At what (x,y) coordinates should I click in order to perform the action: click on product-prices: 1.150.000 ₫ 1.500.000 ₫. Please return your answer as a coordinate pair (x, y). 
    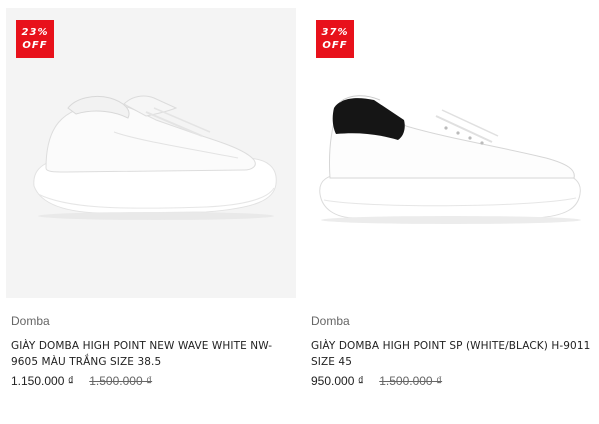
    Looking at the image, I should click on (81, 381).